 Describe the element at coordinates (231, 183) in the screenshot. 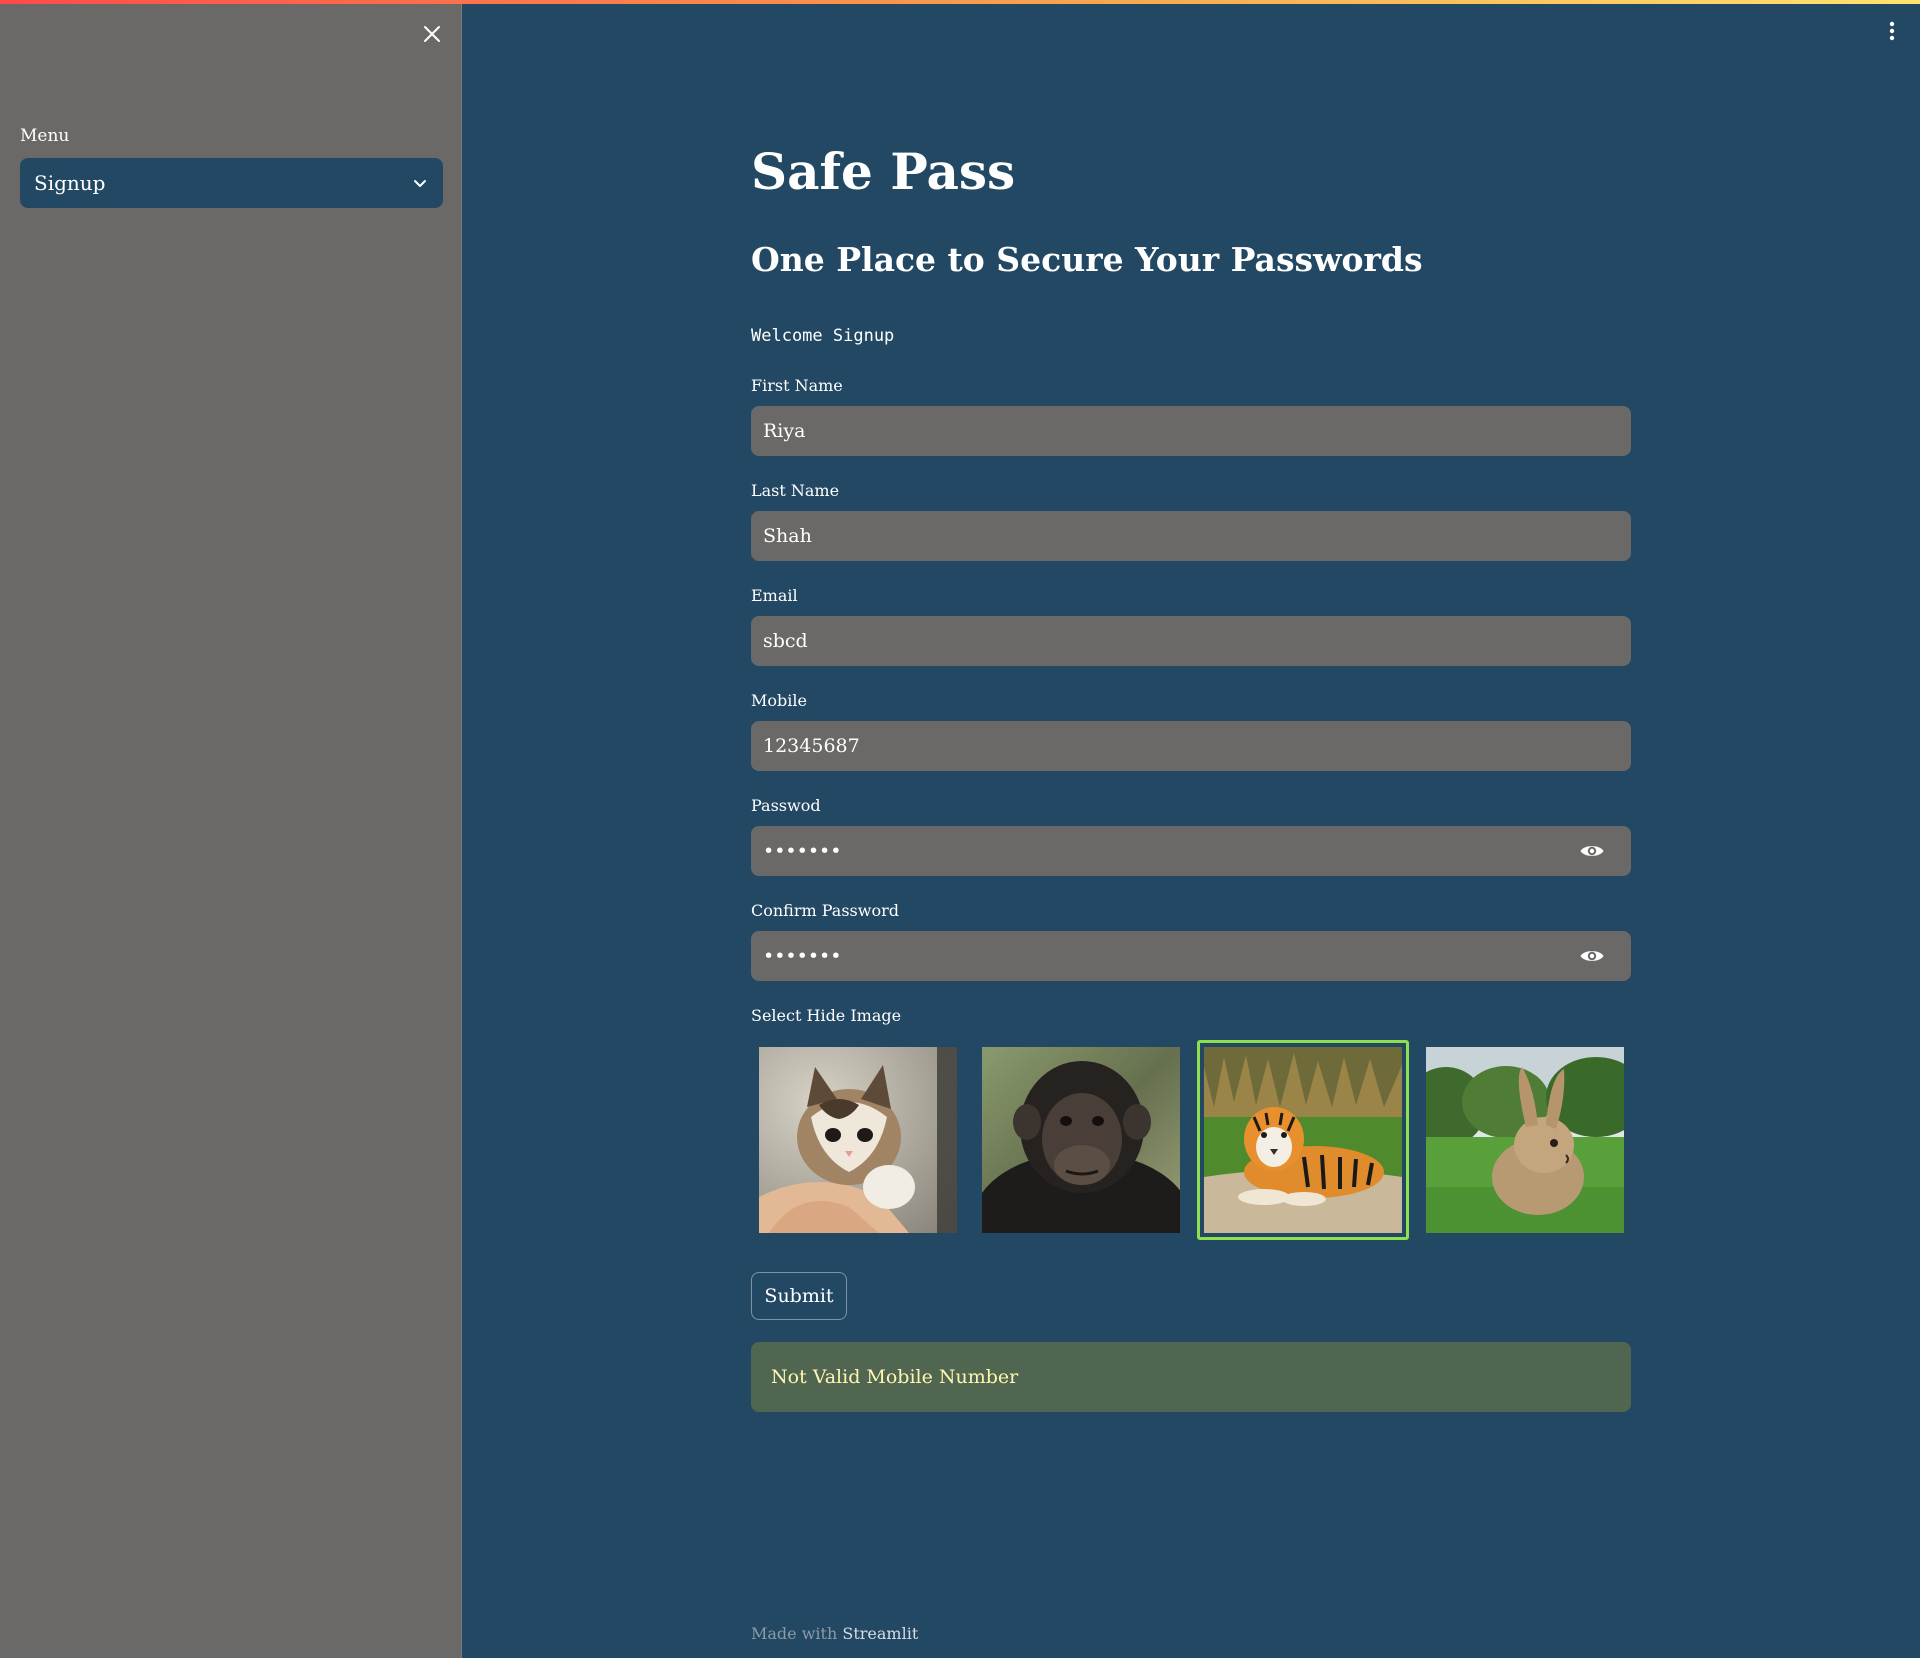

I see `menu-select: Signup` at that location.